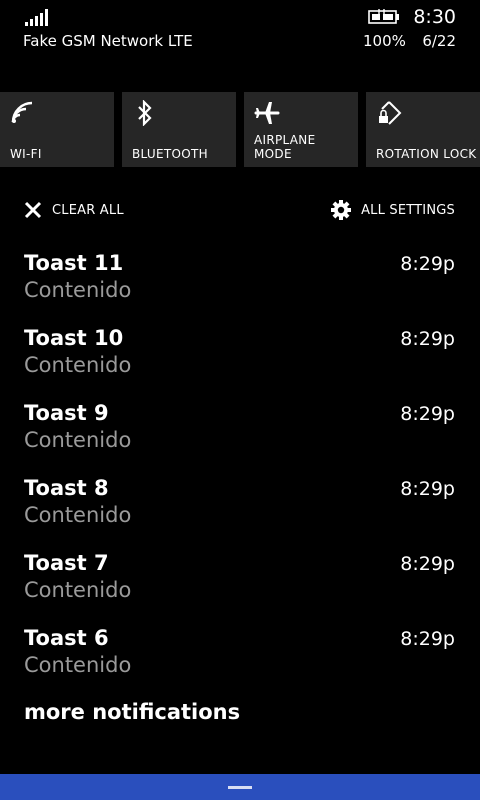  I want to click on notification-item: Toast 8 Contenido 8:29p, so click(240, 510).